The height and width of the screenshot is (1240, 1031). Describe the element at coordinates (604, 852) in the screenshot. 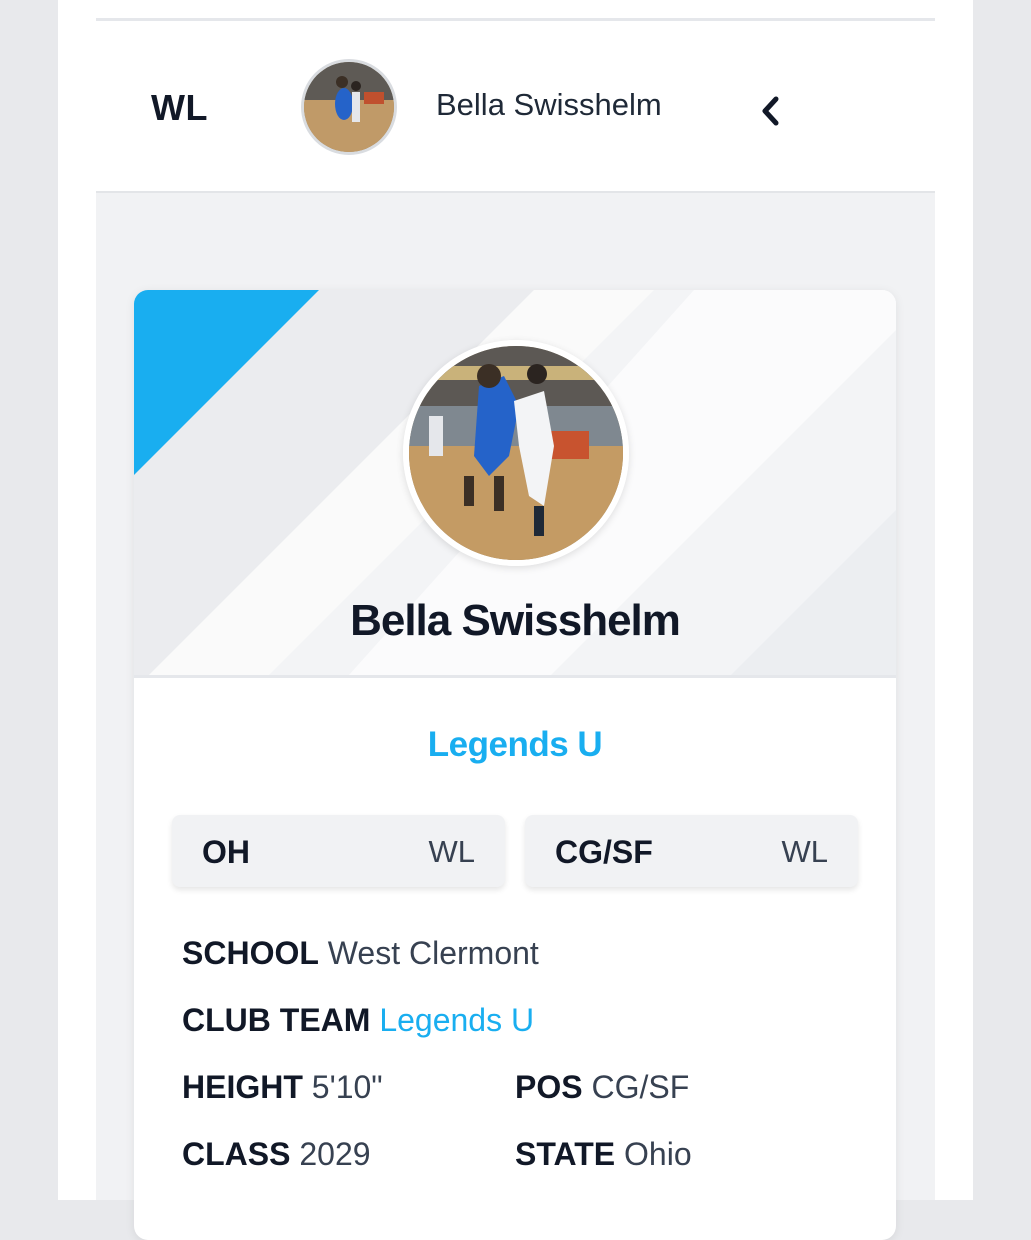

I see `chip-label: CG/SF` at that location.